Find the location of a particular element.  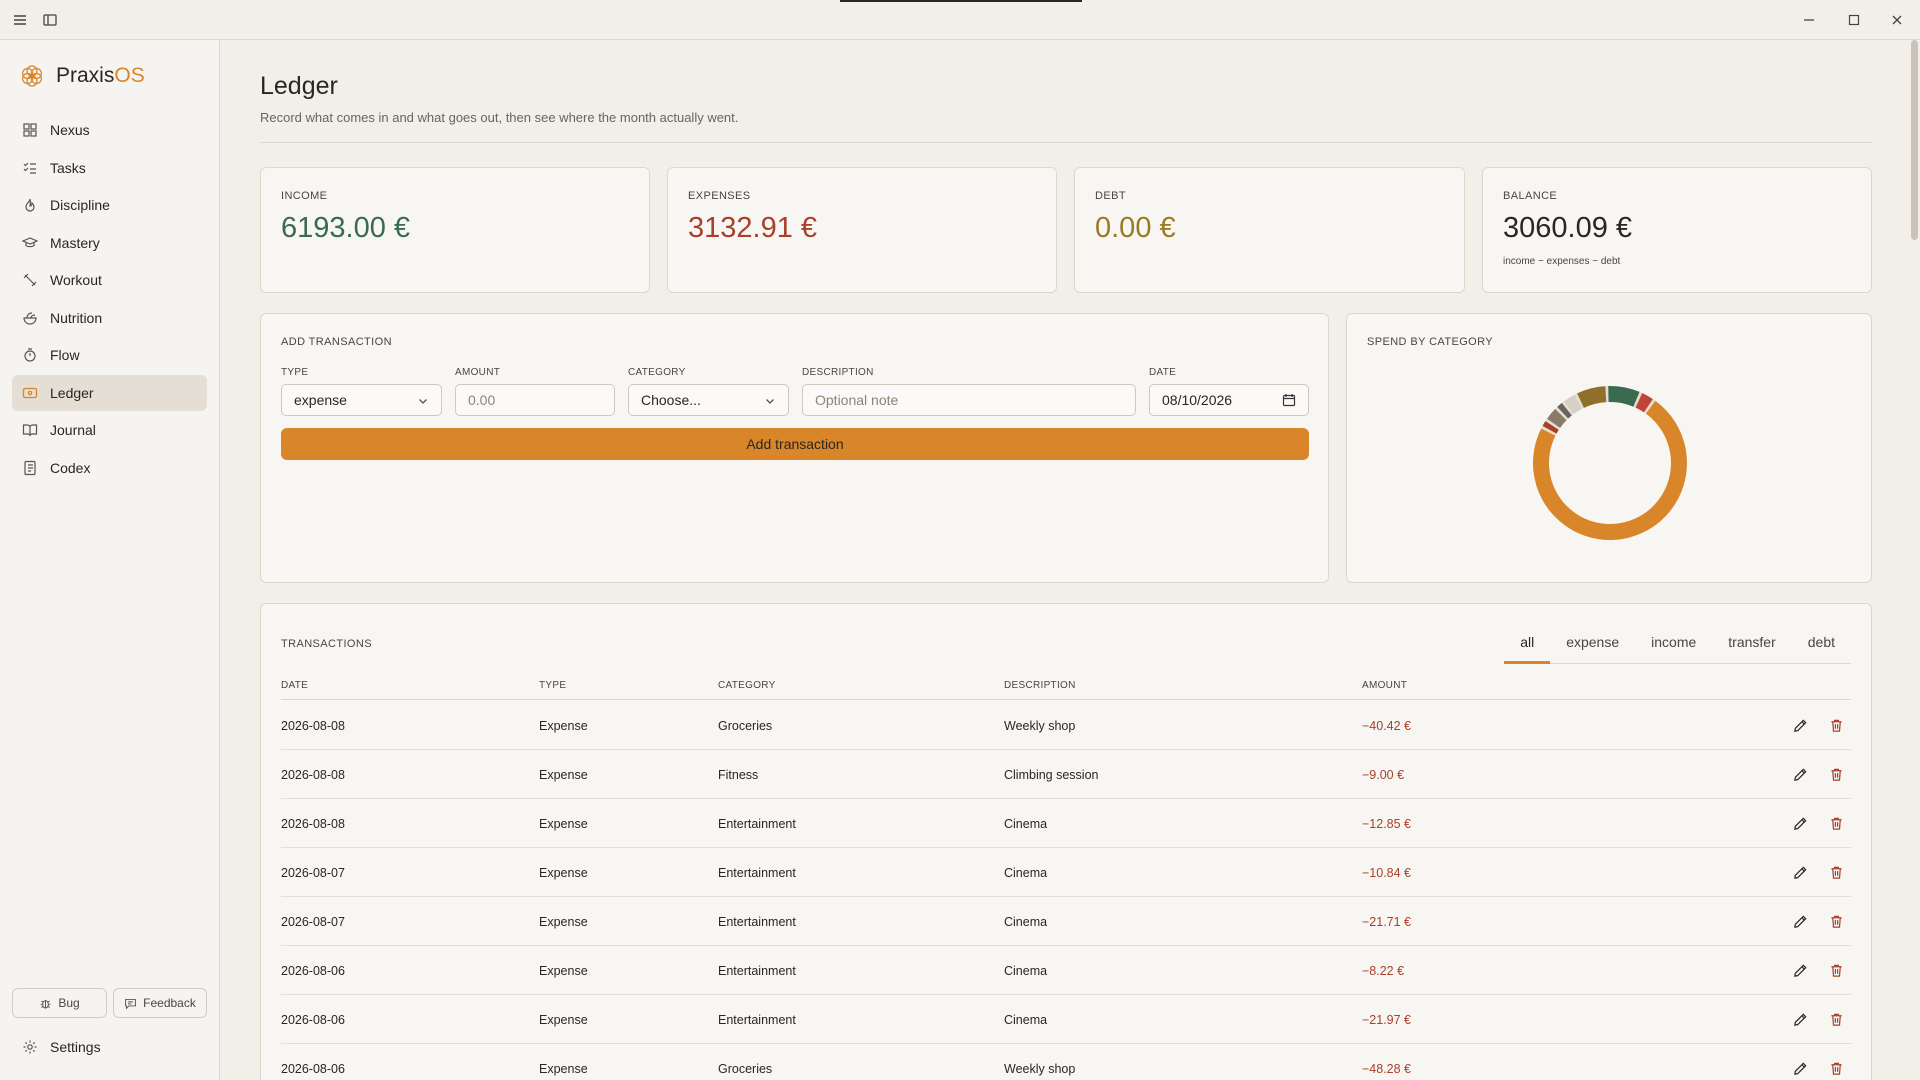

date-value: 08/10/2026 is located at coordinates (1197, 400).